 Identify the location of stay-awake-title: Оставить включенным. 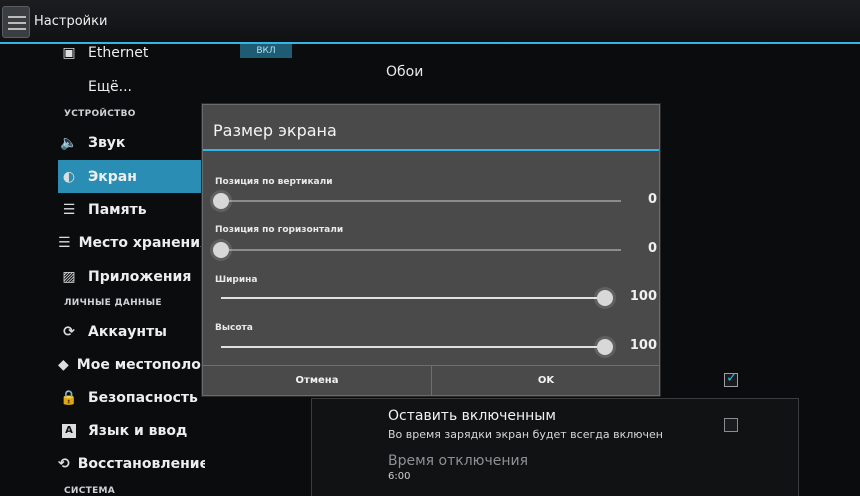
(472, 416).